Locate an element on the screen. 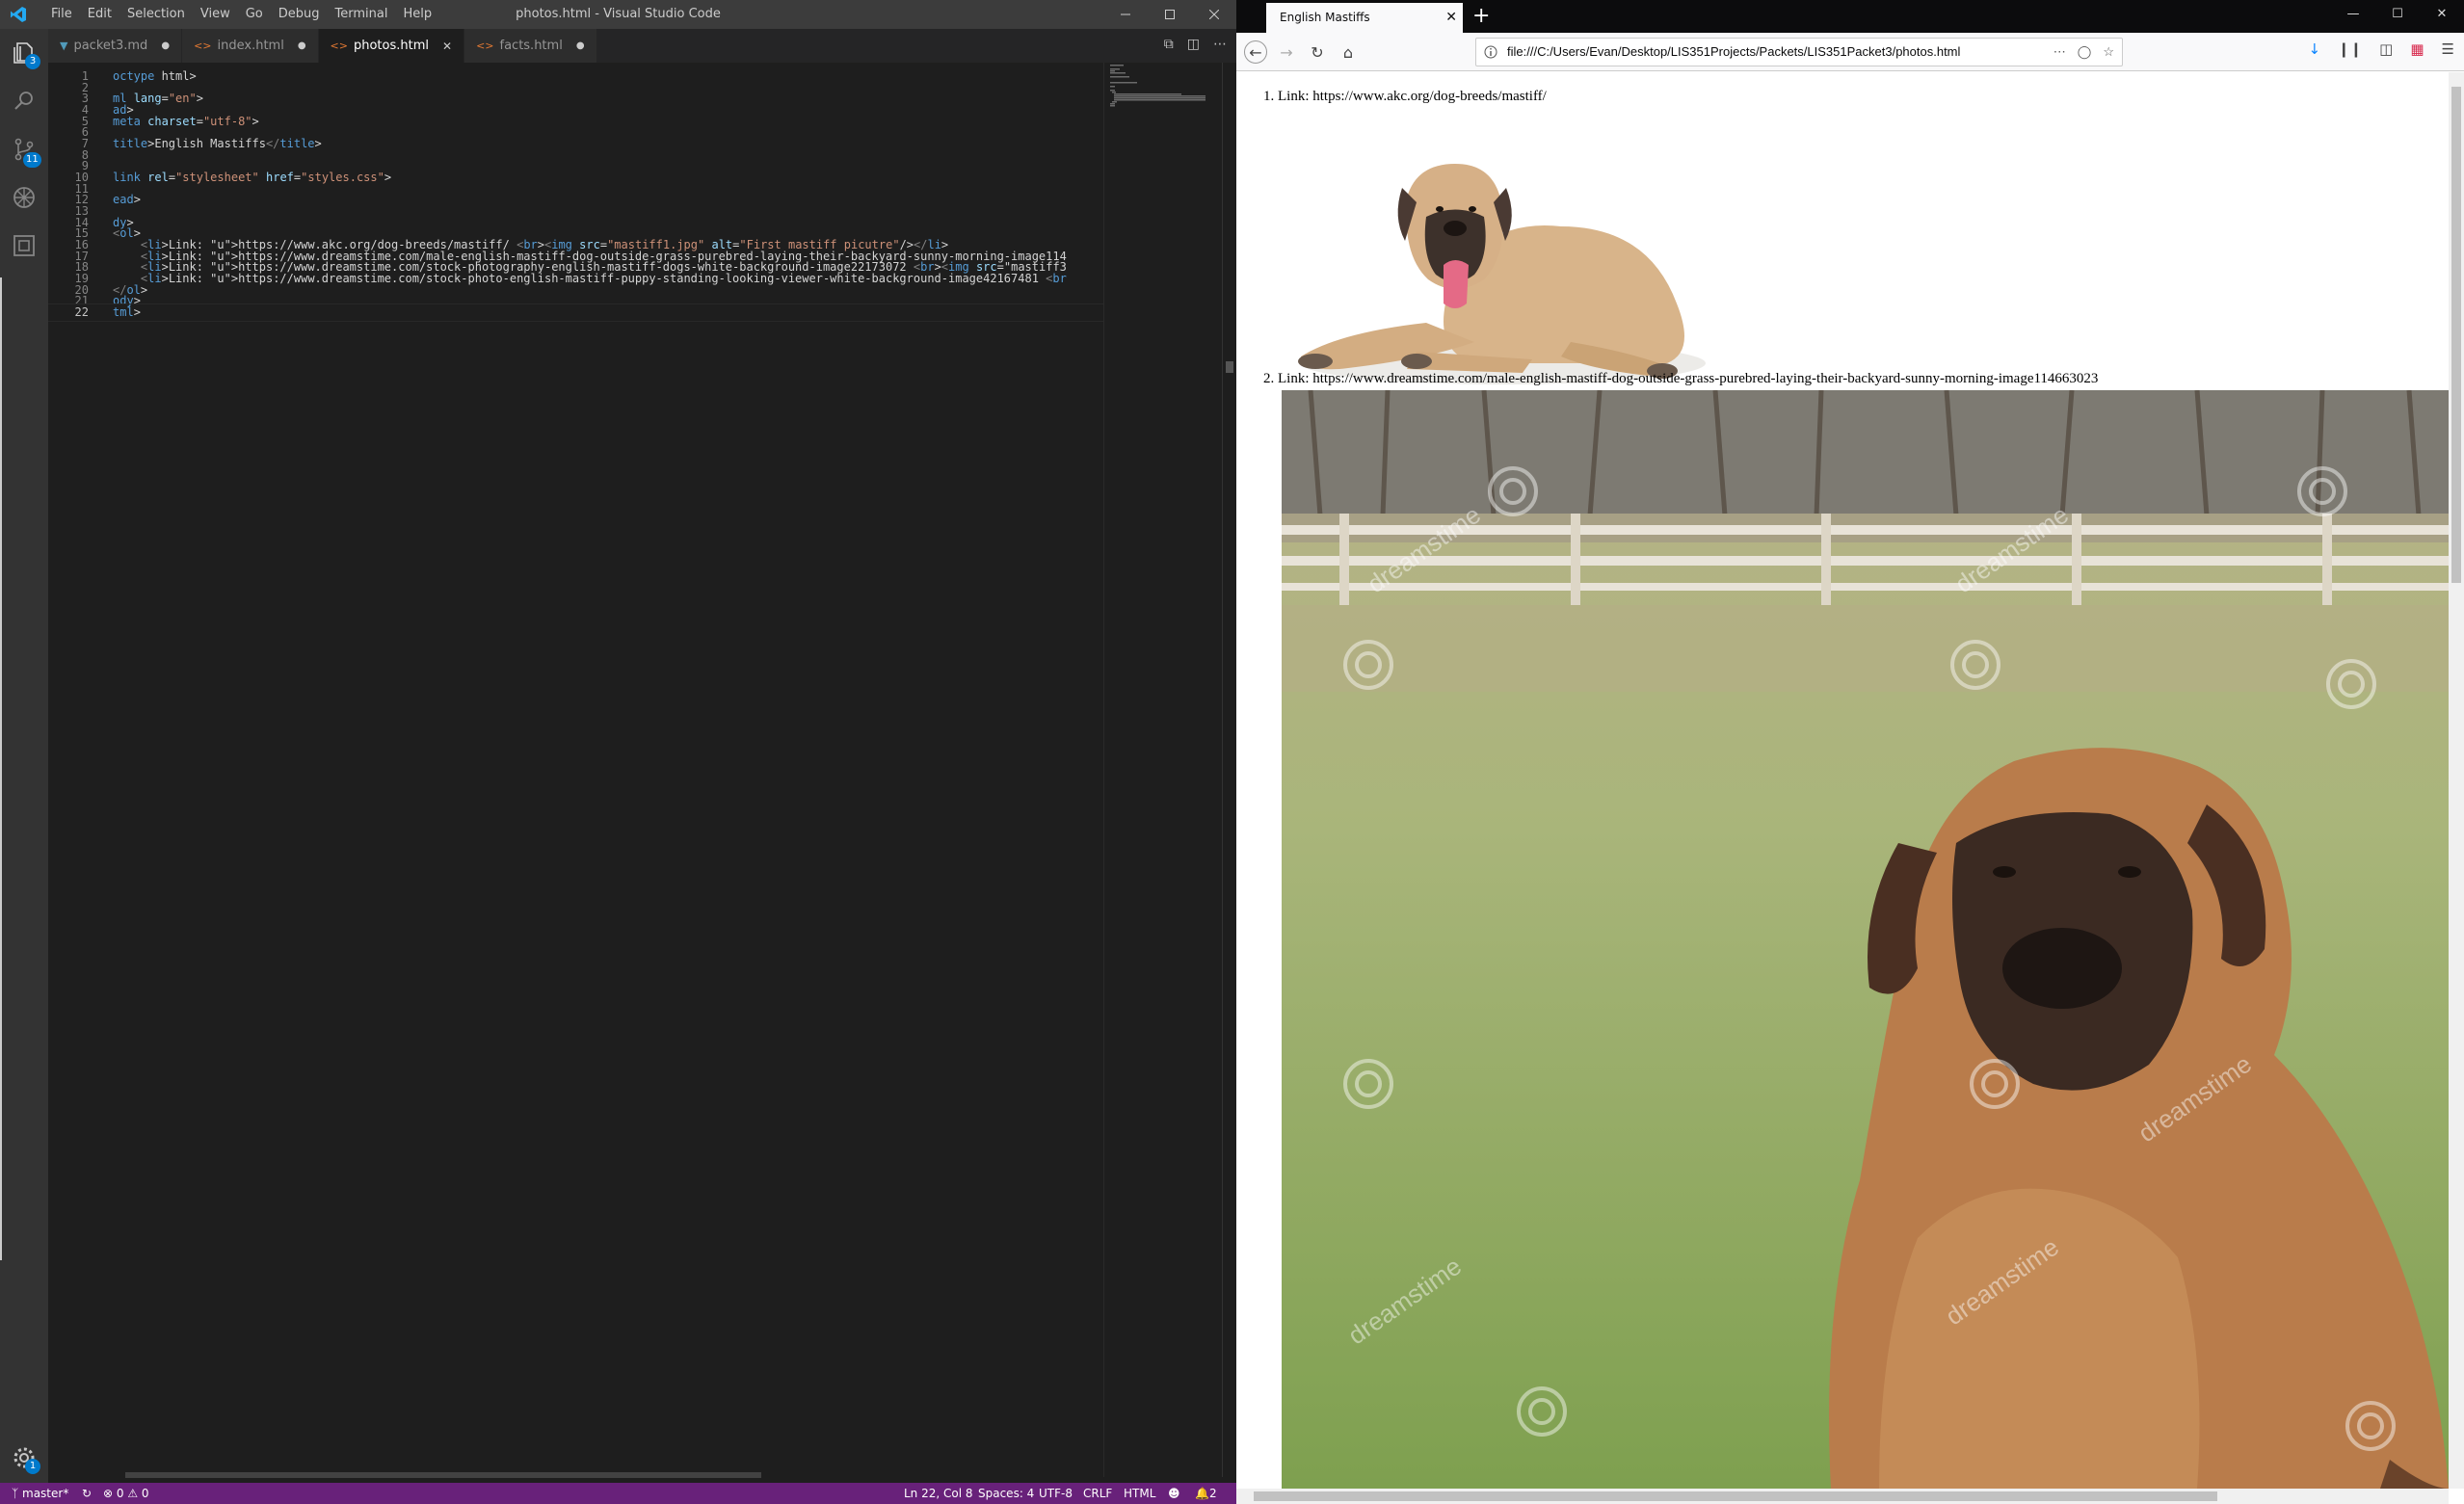  back-arrow-icon: ← is located at coordinates (1255, 52).